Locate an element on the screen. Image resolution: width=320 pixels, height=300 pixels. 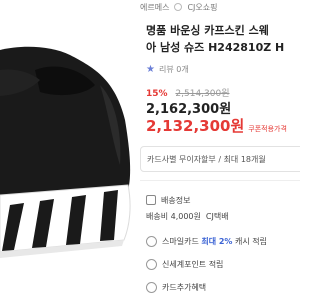
product-title-line: 명품 바운싱 카프스킨 스웨 is located at coordinates (207, 30).